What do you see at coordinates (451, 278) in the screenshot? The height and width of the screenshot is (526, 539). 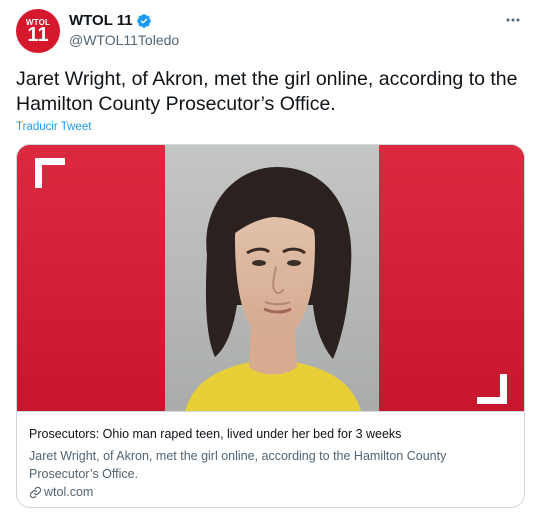 I see `card-image-red-panel-right` at bounding box center [451, 278].